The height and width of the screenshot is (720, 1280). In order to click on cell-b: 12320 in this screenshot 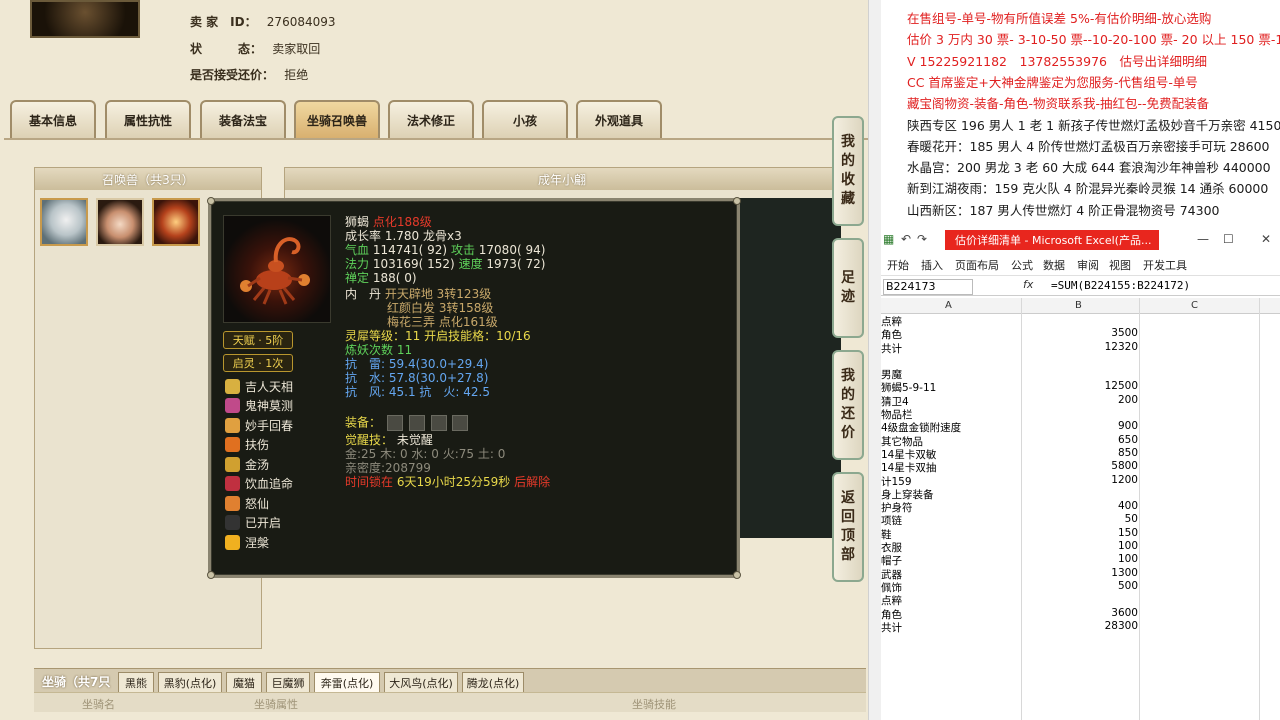, I will do `click(1121, 347)`.